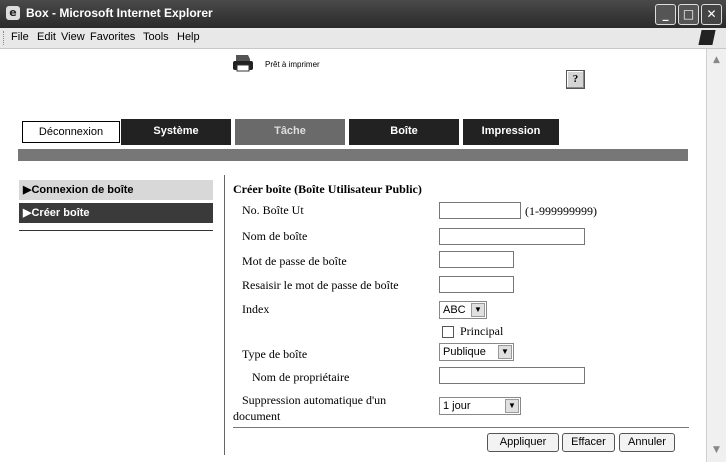  Describe the element at coordinates (716, 255) in the screenshot. I see `vertical-scrollbar: ▲ ▼` at that location.